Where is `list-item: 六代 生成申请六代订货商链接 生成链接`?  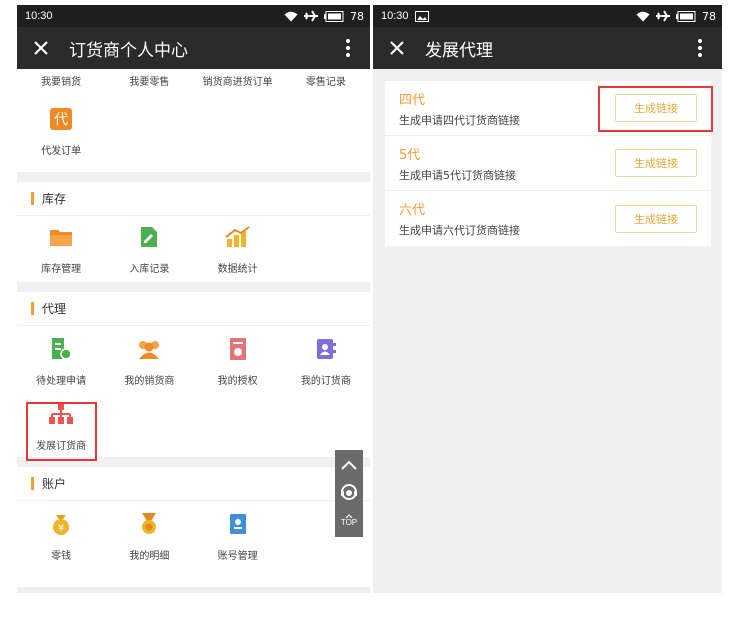
list-item: 六代 生成申请六代订货商链接 生成链接 is located at coordinates (548, 218).